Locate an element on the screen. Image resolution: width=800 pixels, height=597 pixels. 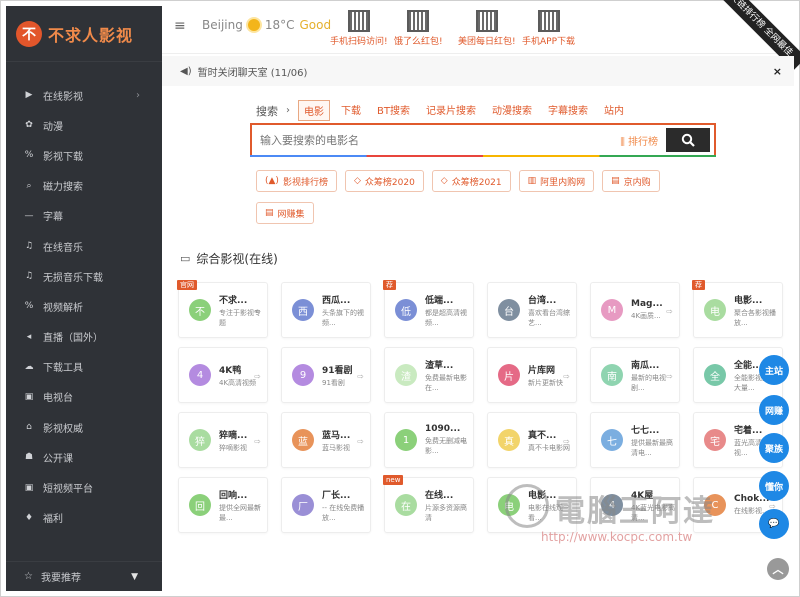
site-card: 荐电 电影... 聚合各影视播放... ⇨ is located at coordinates (737, 309).